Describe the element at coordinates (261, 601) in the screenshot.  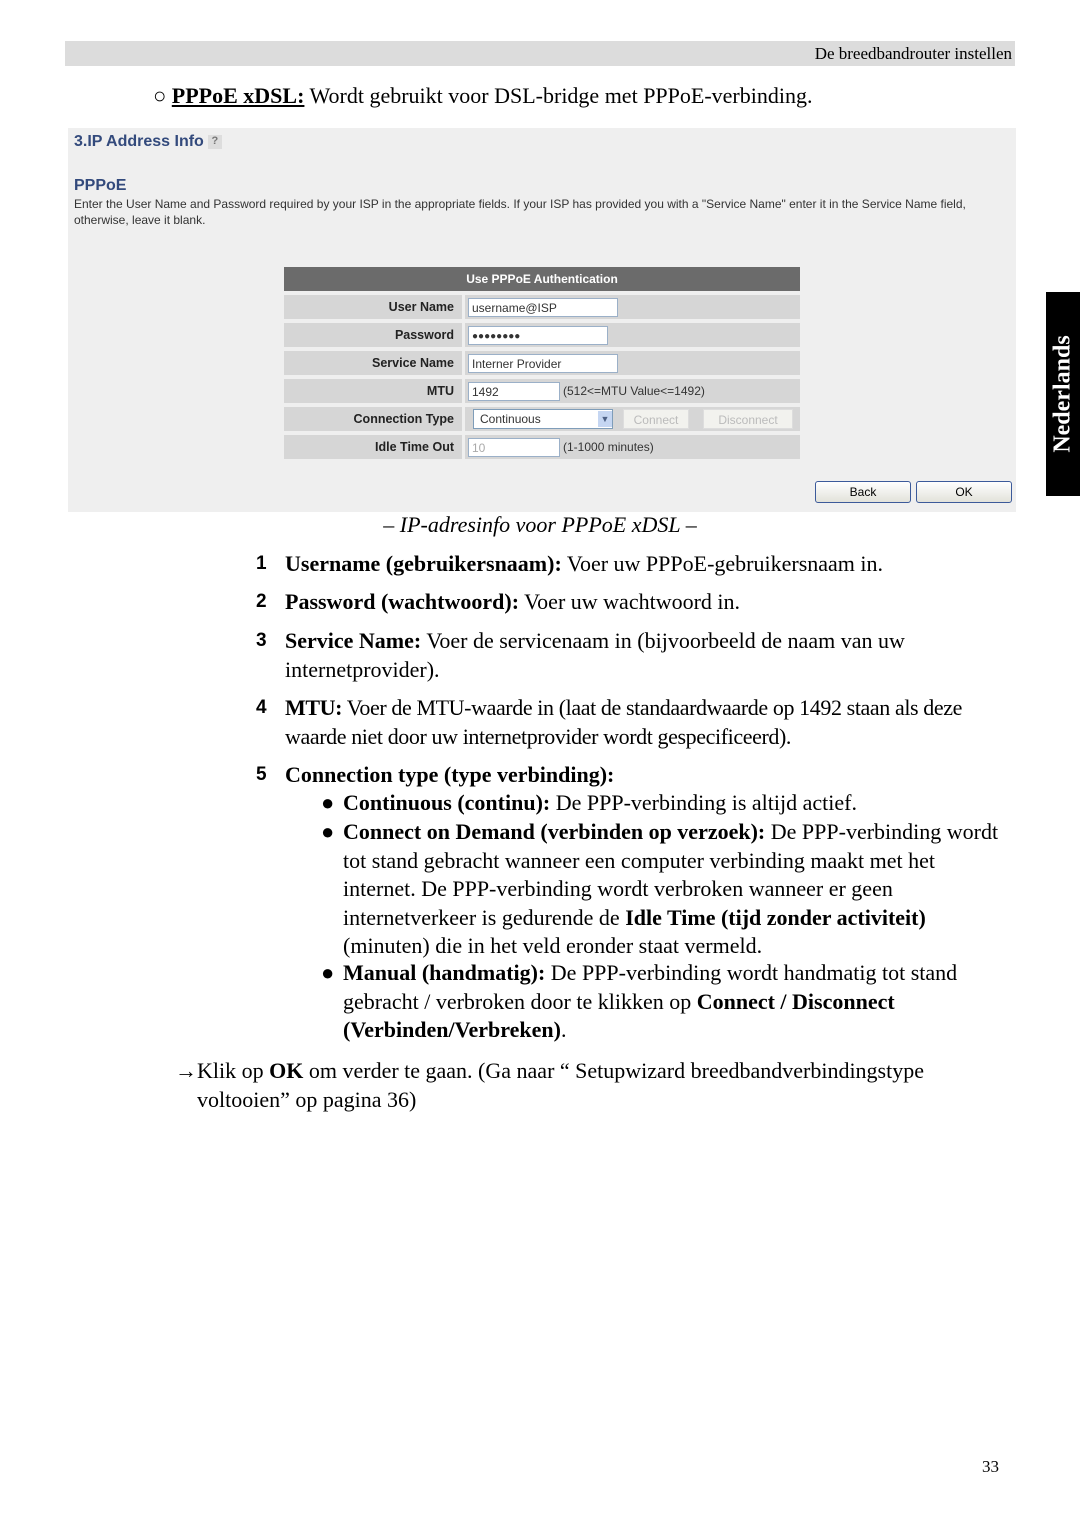
I see `item-number: 2` at that location.